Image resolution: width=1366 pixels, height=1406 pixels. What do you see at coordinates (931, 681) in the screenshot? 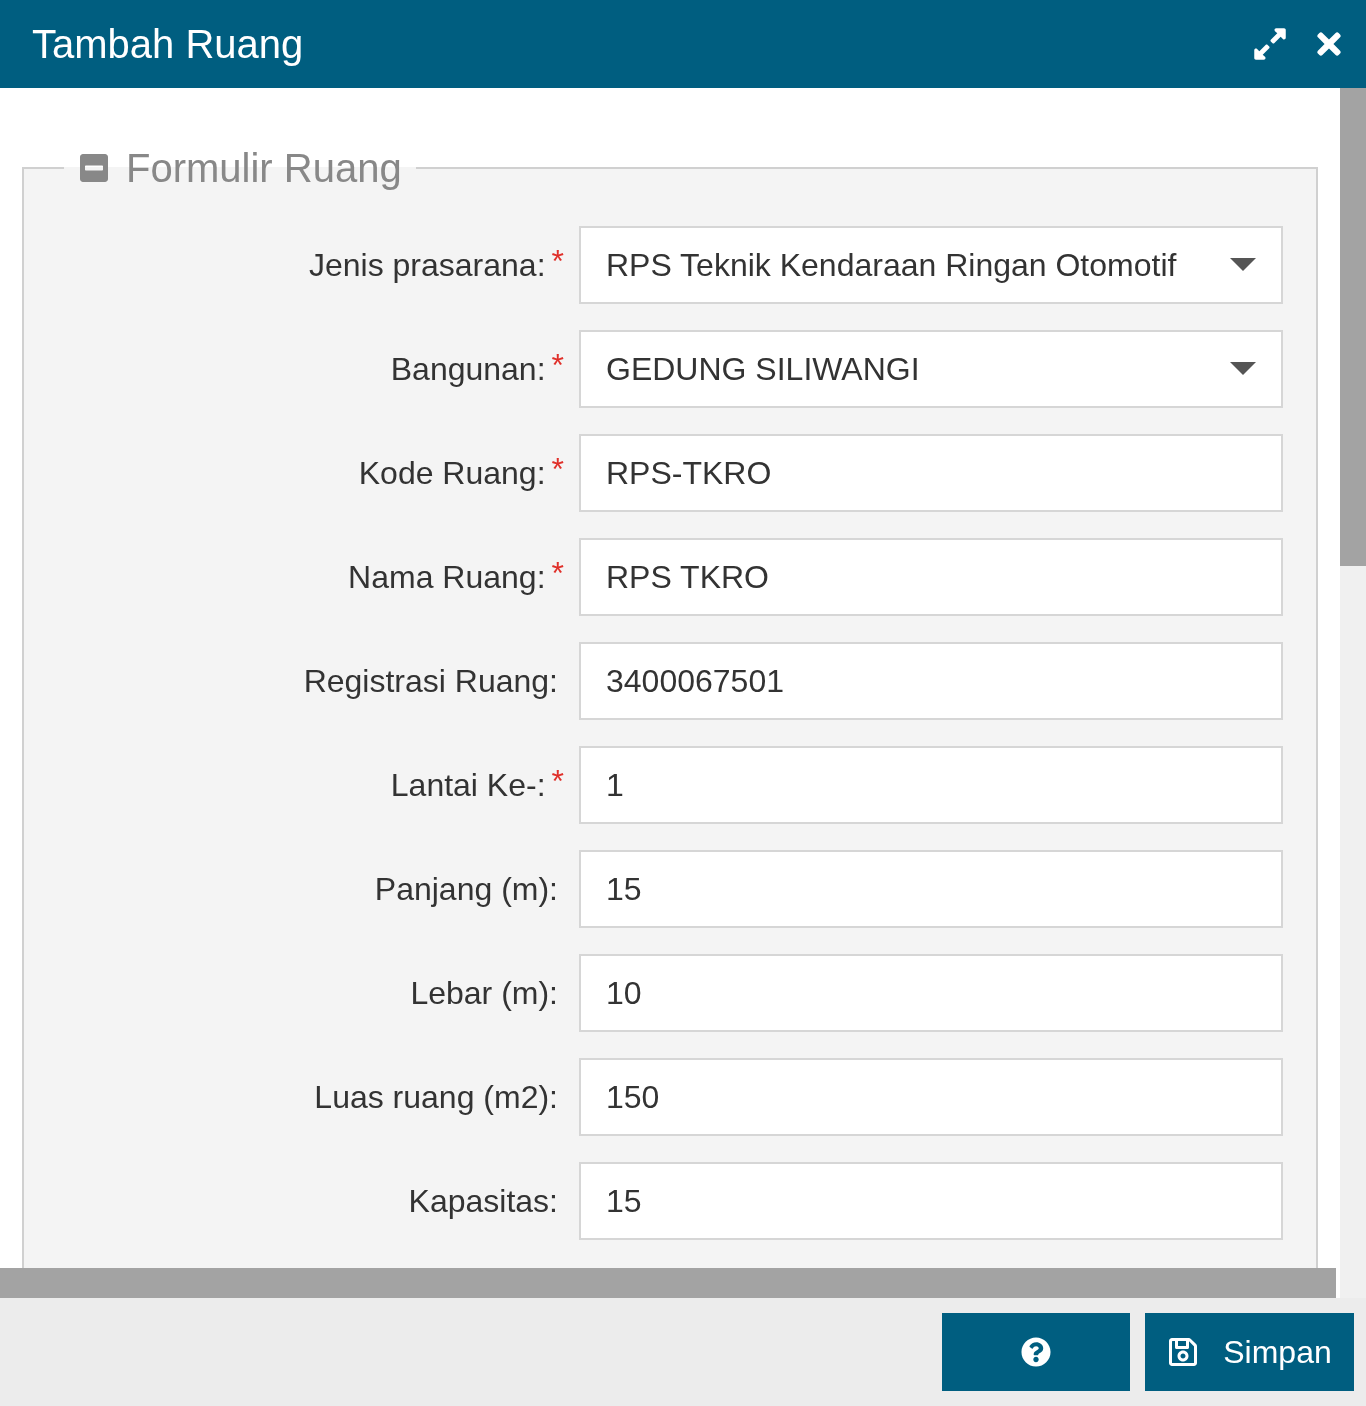
I see `input-field: 3400067501` at bounding box center [931, 681].